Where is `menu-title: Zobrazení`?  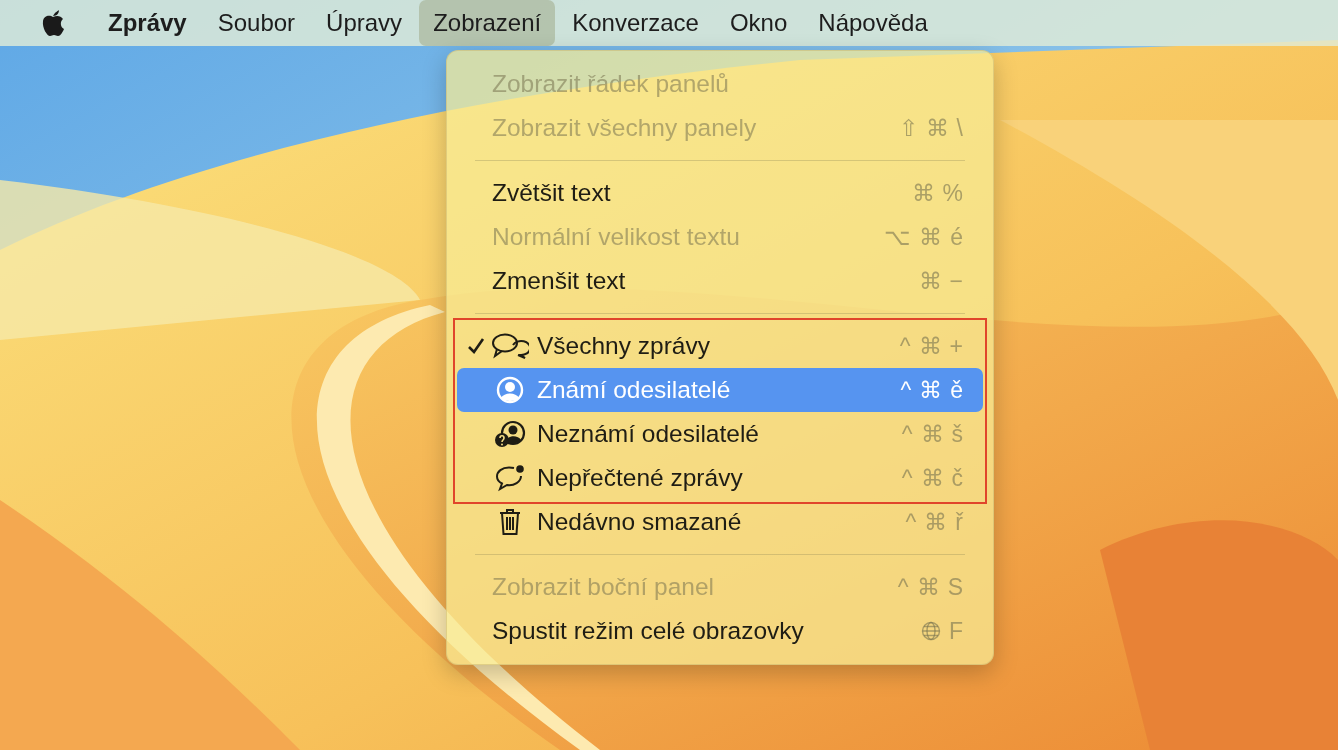 menu-title: Zobrazení is located at coordinates (487, 23).